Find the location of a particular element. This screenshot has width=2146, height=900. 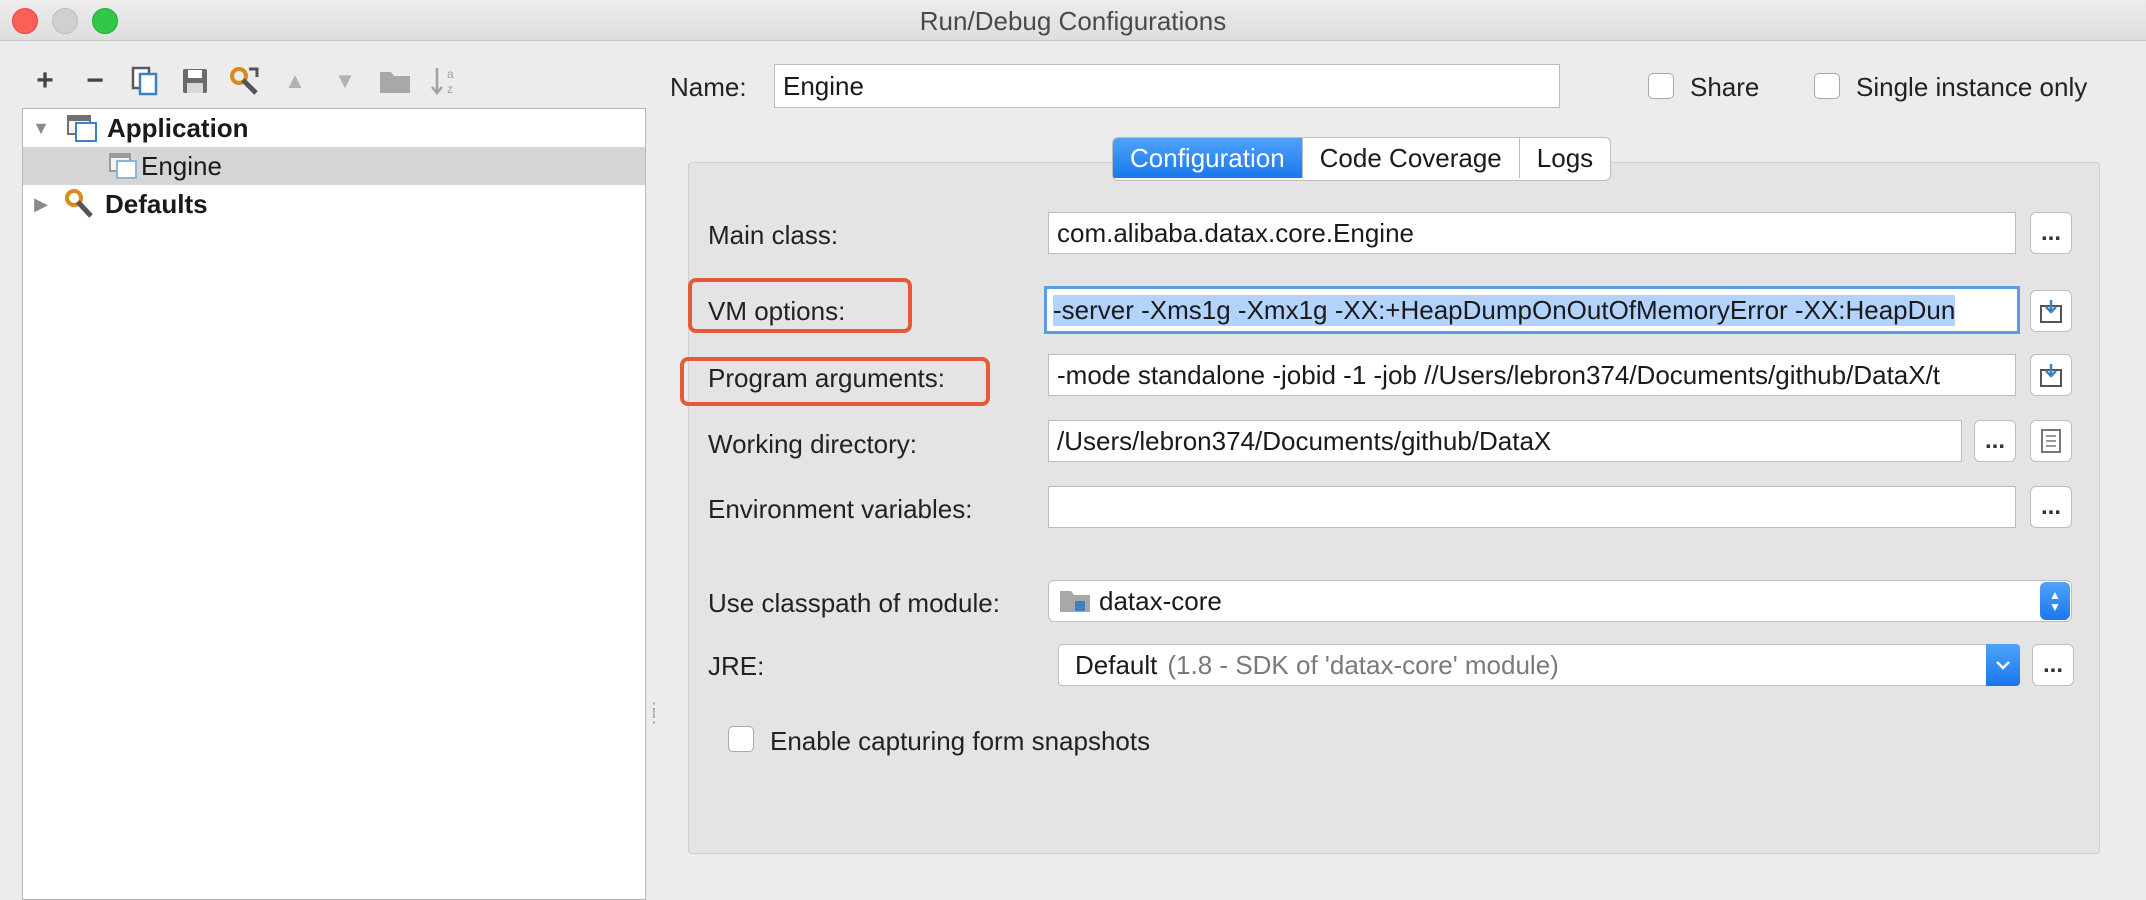

jre-label: JRE: is located at coordinates (736, 666).